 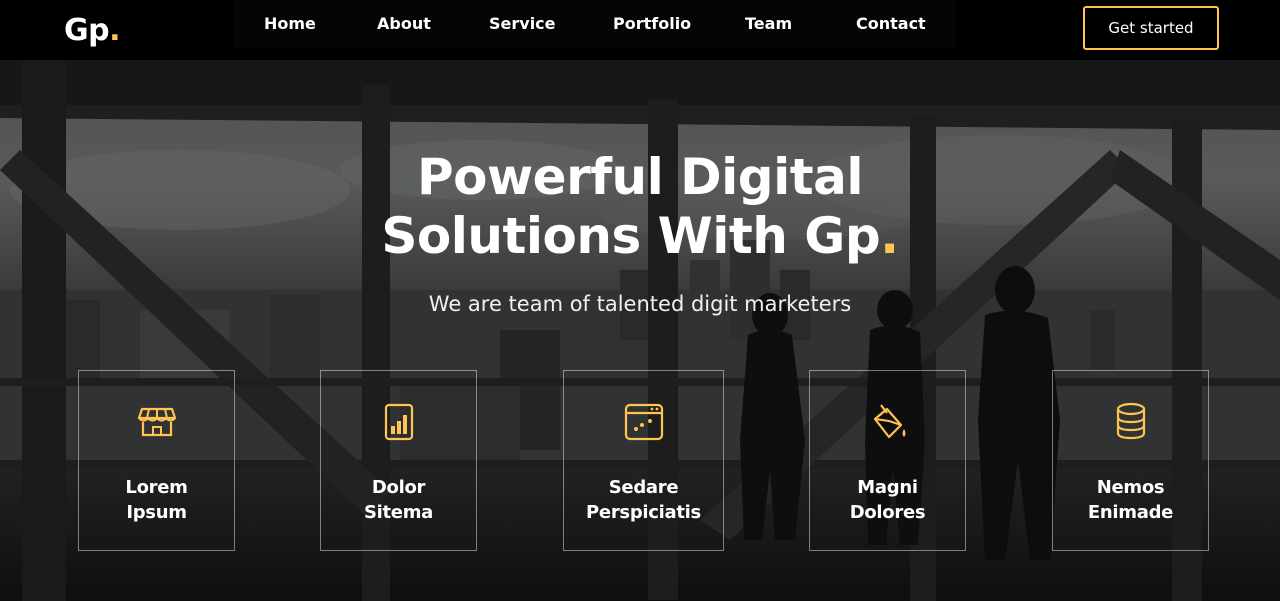 What do you see at coordinates (398, 422) in the screenshot?
I see `bar-chart-icon` at bounding box center [398, 422].